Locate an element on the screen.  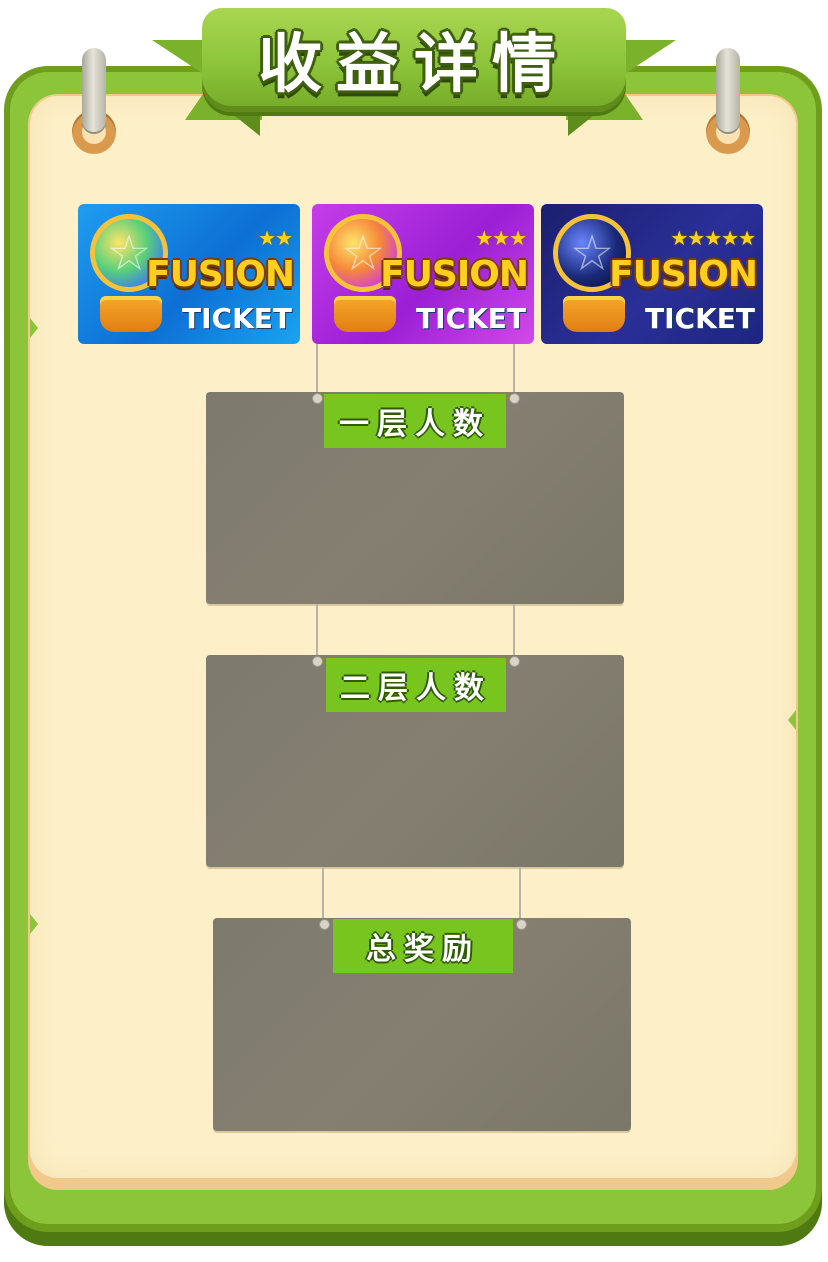
total-reward-label: 总奖励 is located at coordinates (423, 946).